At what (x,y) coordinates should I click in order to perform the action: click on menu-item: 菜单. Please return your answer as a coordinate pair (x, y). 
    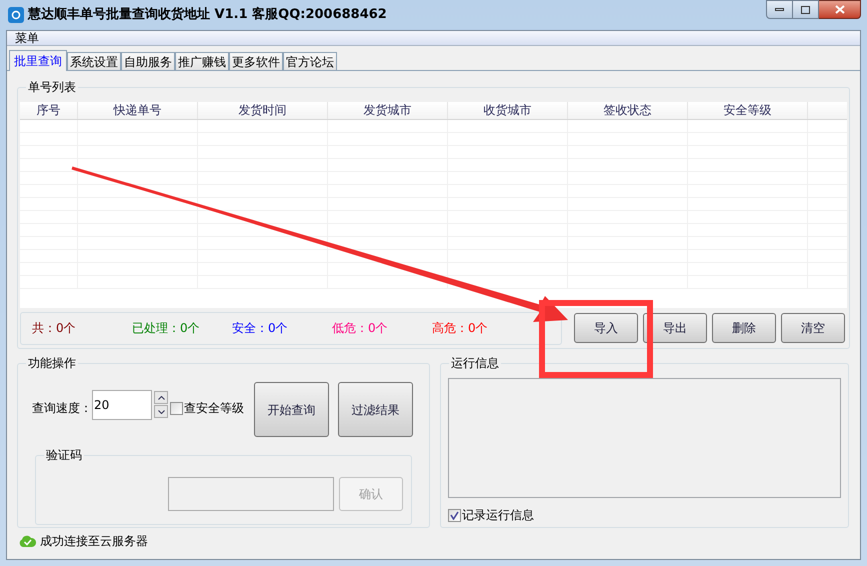
    Looking at the image, I should click on (27, 38).